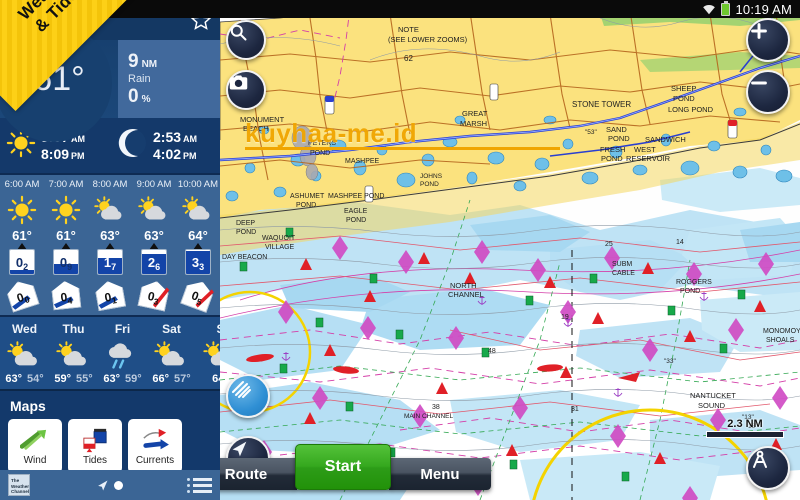 This screenshot has height=500, width=800. Describe the element at coordinates (466, 294) in the screenshot. I see `map-label: CHANNEL` at that location.